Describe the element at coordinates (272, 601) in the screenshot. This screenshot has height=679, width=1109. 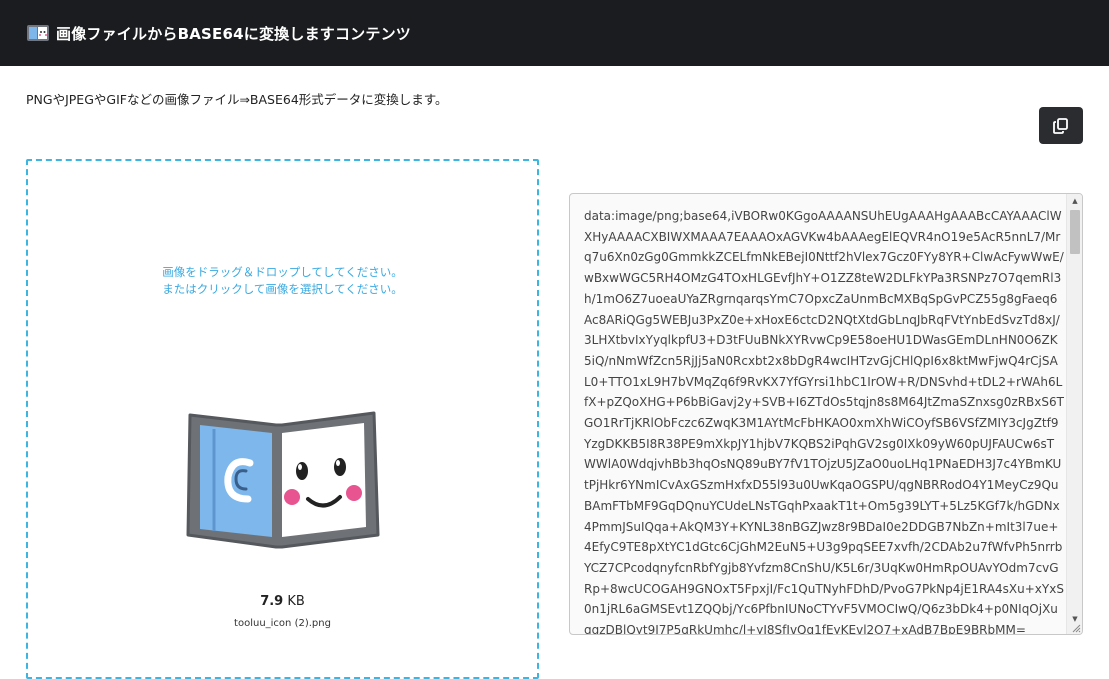
I see `file-size-value: 7.9` at that location.